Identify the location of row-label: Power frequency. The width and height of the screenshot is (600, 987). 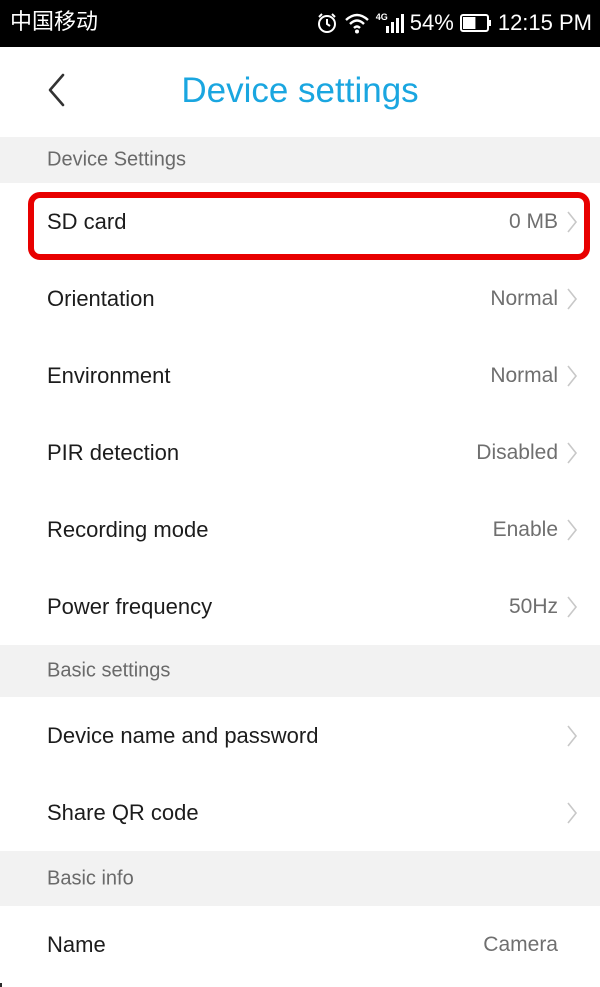
(130, 606).